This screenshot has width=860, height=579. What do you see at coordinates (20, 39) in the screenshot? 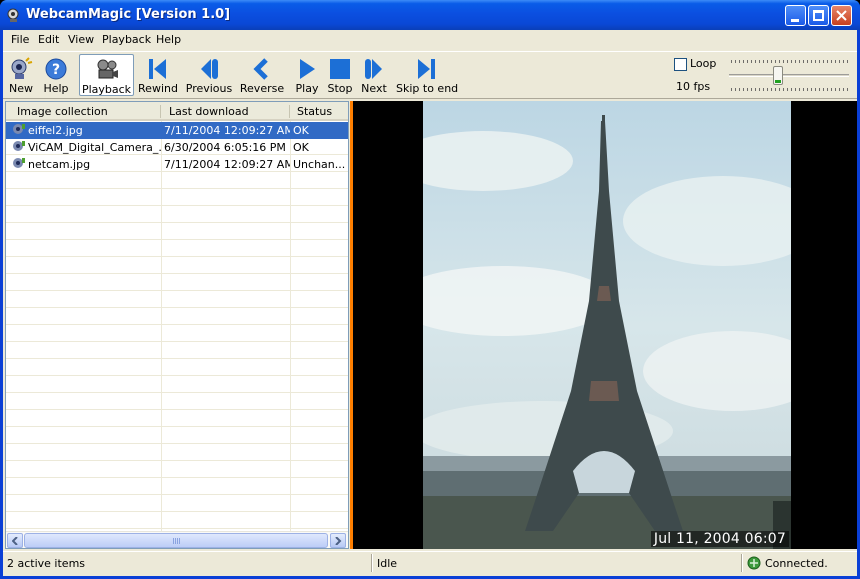
I see `menu-file: File` at bounding box center [20, 39].